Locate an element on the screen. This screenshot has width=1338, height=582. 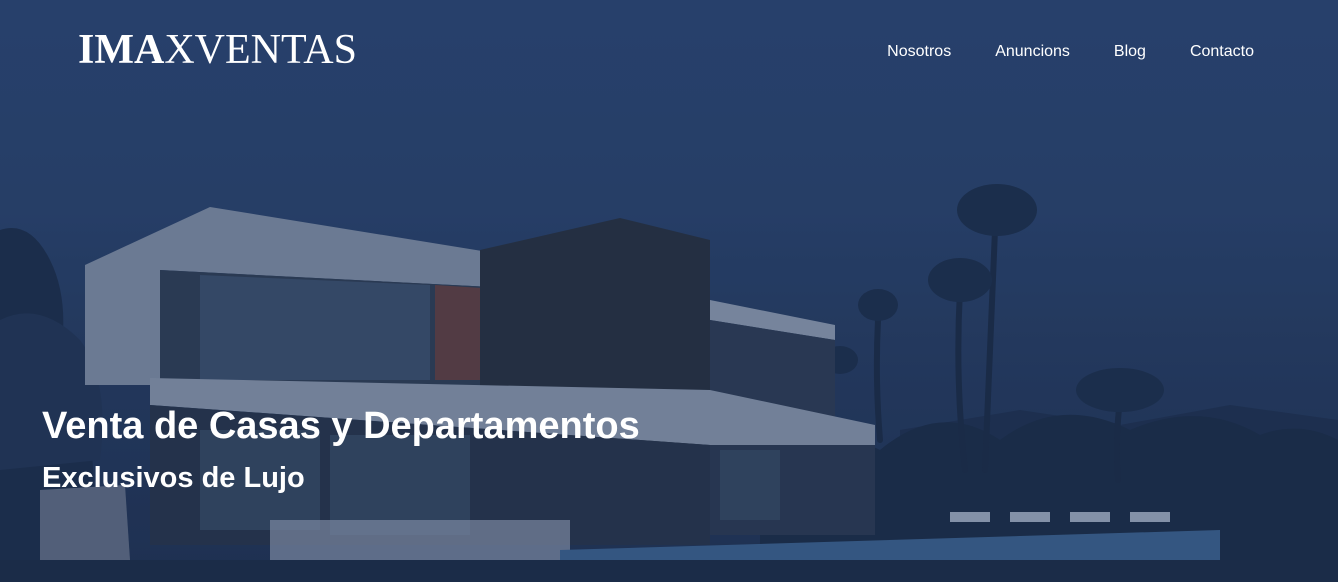
nav-link-anuncios: Anuncions is located at coordinates (1032, 52).